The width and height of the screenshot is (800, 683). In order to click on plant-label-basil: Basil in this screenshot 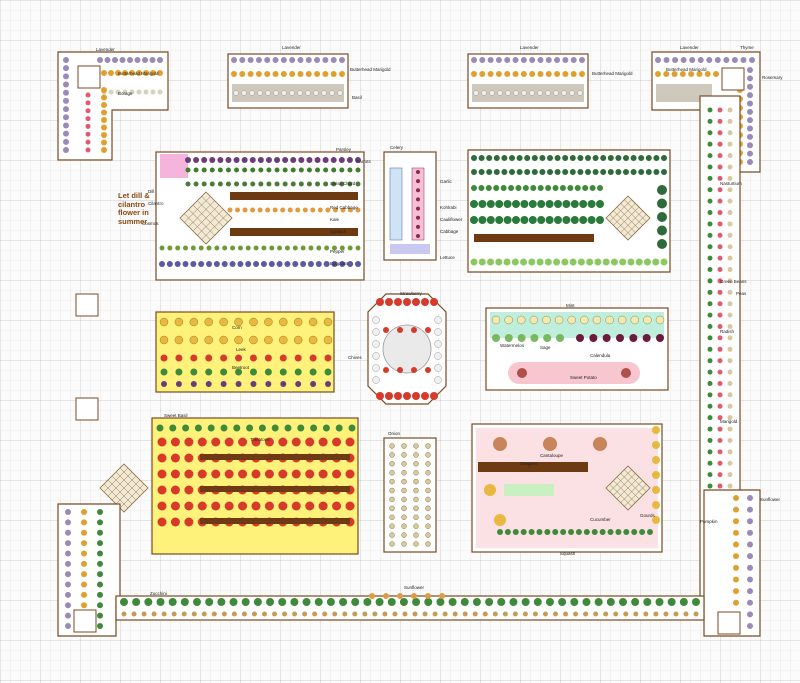, I will do `click(357, 97)`.